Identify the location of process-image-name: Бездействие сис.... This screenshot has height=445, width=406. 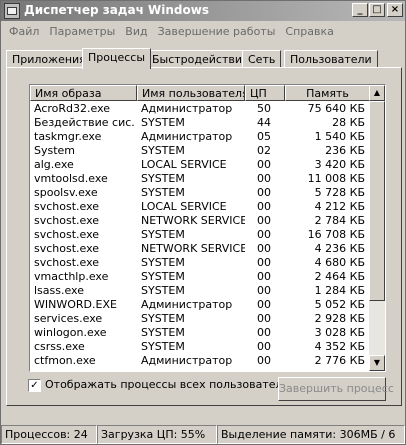
(84, 122).